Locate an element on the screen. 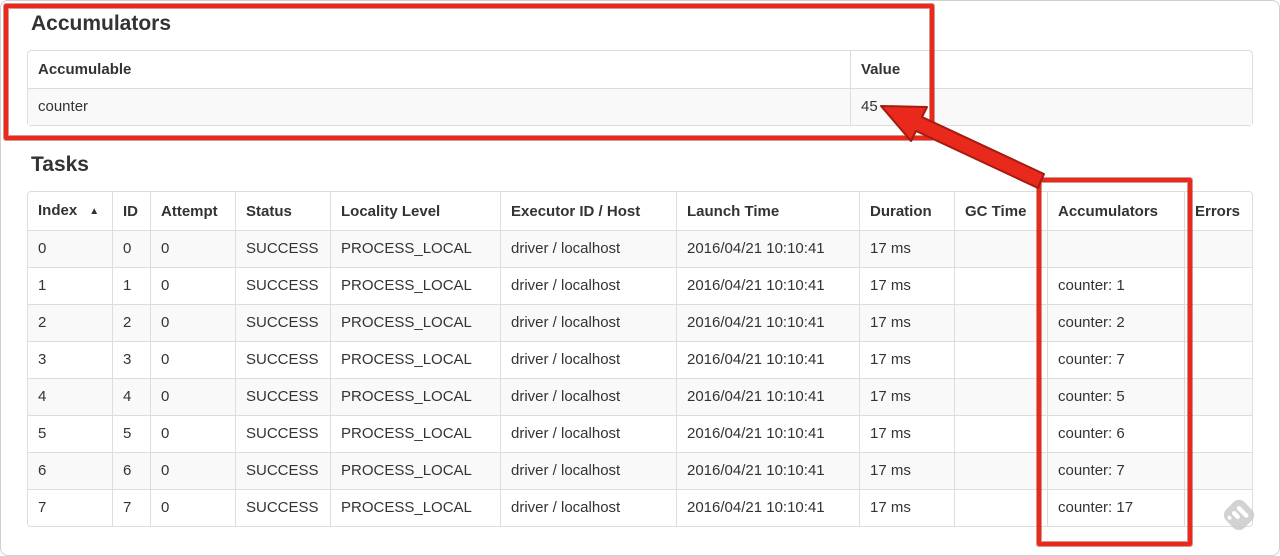 This screenshot has height=556, width=1280. task-id-cell: 0 is located at coordinates (131, 248).